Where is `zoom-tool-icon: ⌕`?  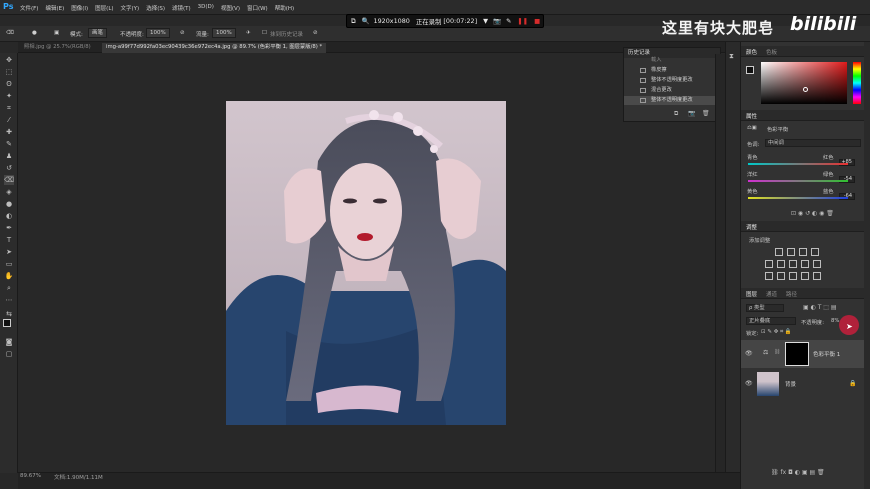
zoom-tool-icon: ⌕ is located at coordinates (9, 288).